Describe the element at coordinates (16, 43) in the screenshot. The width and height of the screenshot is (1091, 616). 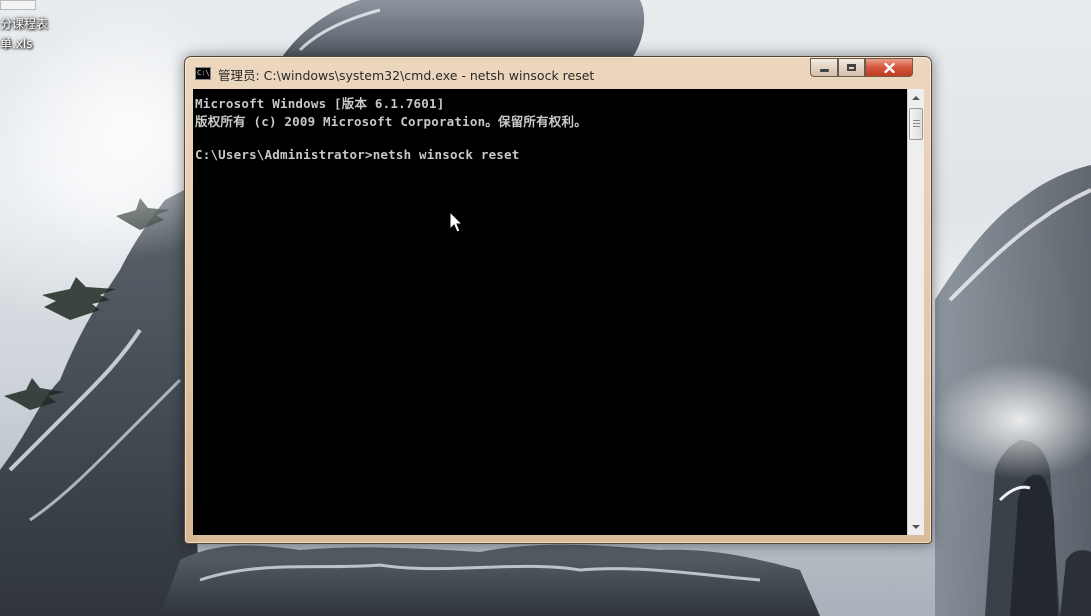
I see `desktop-icon-label: 单.xls` at that location.